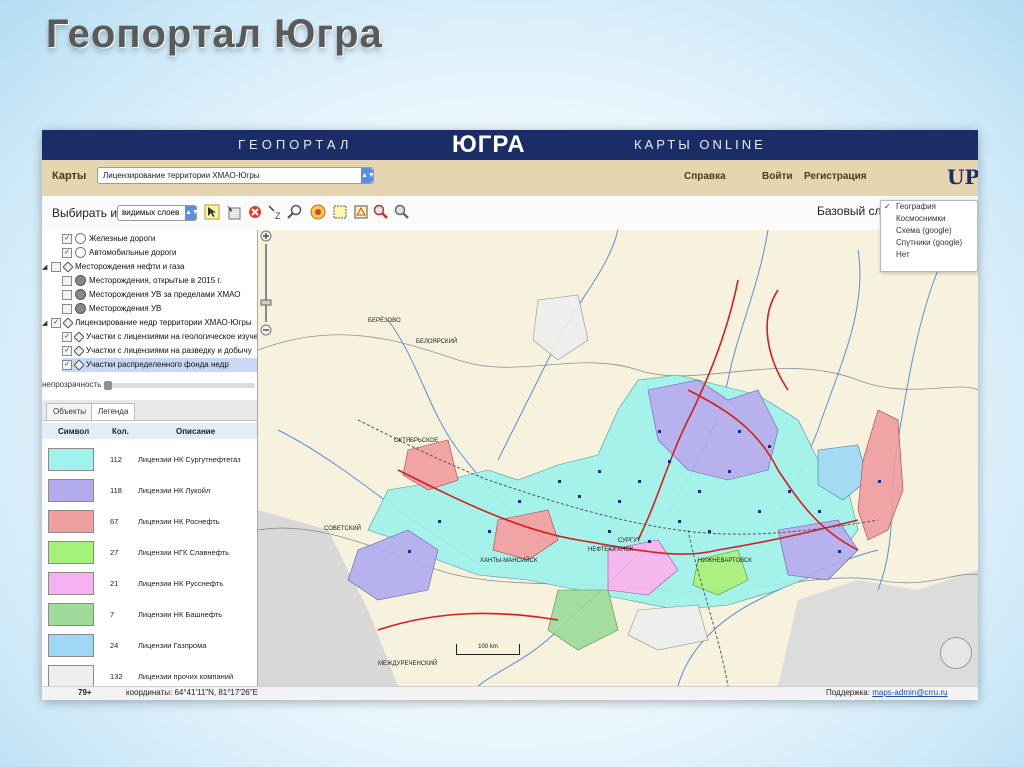  I want to click on base-layer-option-geography: ✓ География, so click(929, 207).